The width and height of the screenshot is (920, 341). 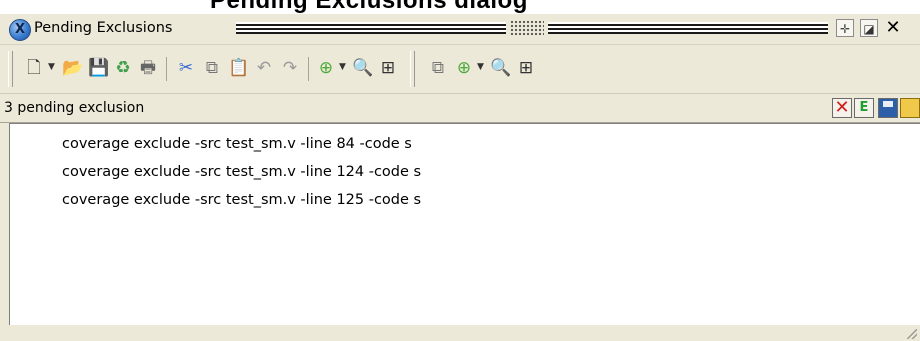 I want to click on open-exclusions-button, so click(x=910, y=108).